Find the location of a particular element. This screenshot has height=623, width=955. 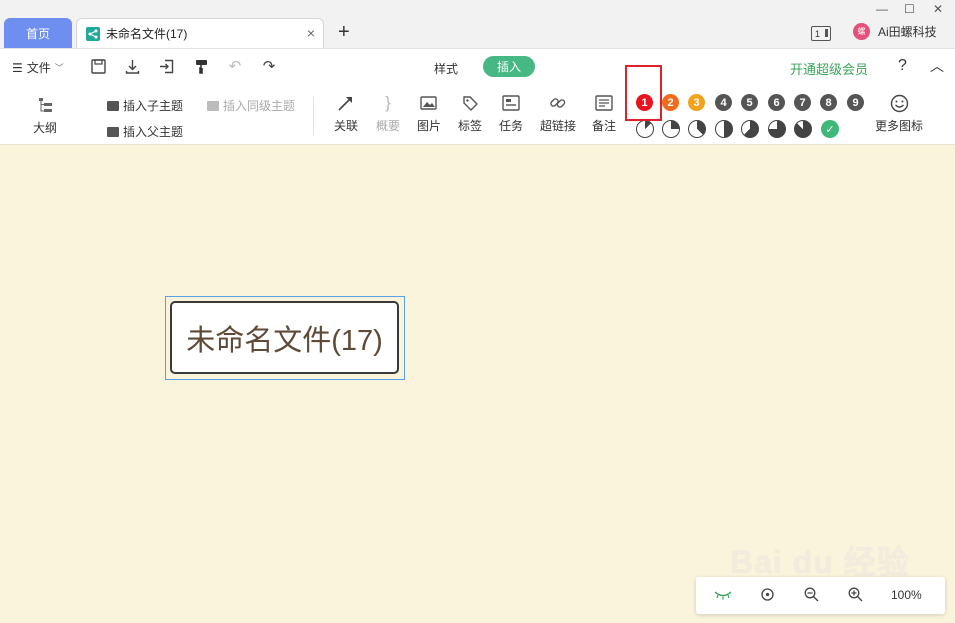

window-close-icon: ✕ is located at coordinates (938, 9).